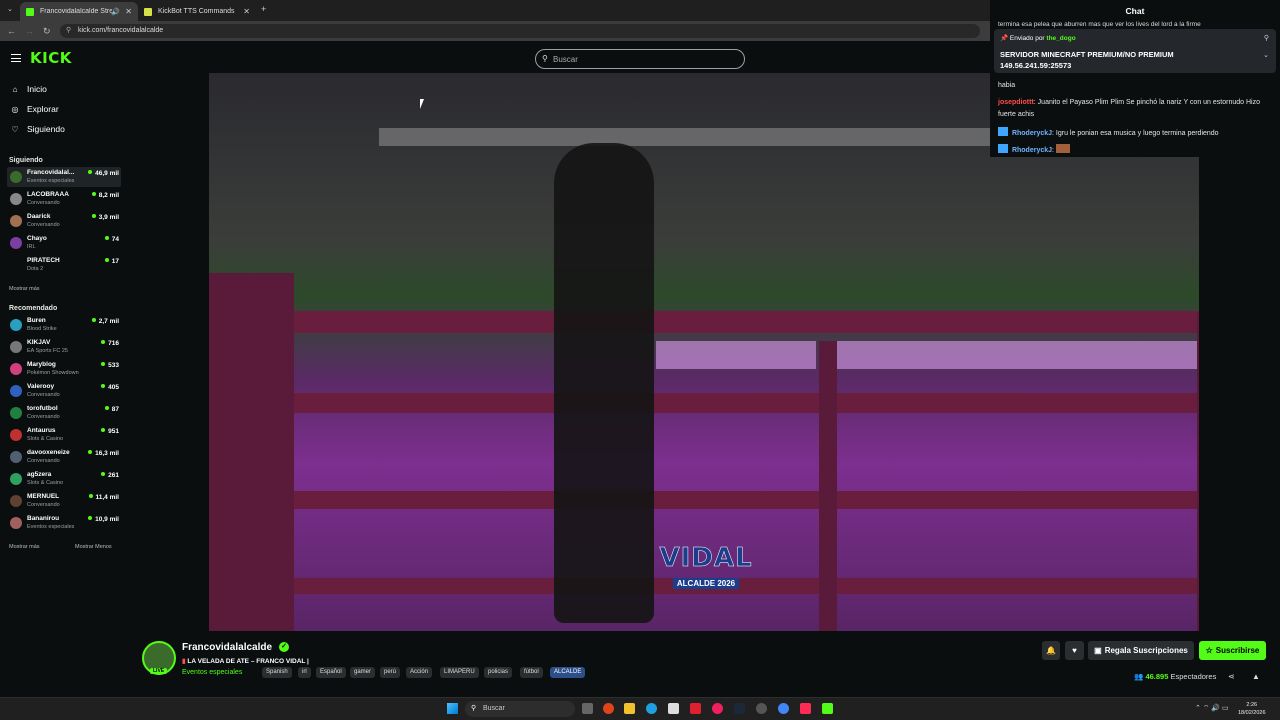  What do you see at coordinates (1133, 150) in the screenshot?
I see `chat-message: RhoderyckJ:` at bounding box center [1133, 150].